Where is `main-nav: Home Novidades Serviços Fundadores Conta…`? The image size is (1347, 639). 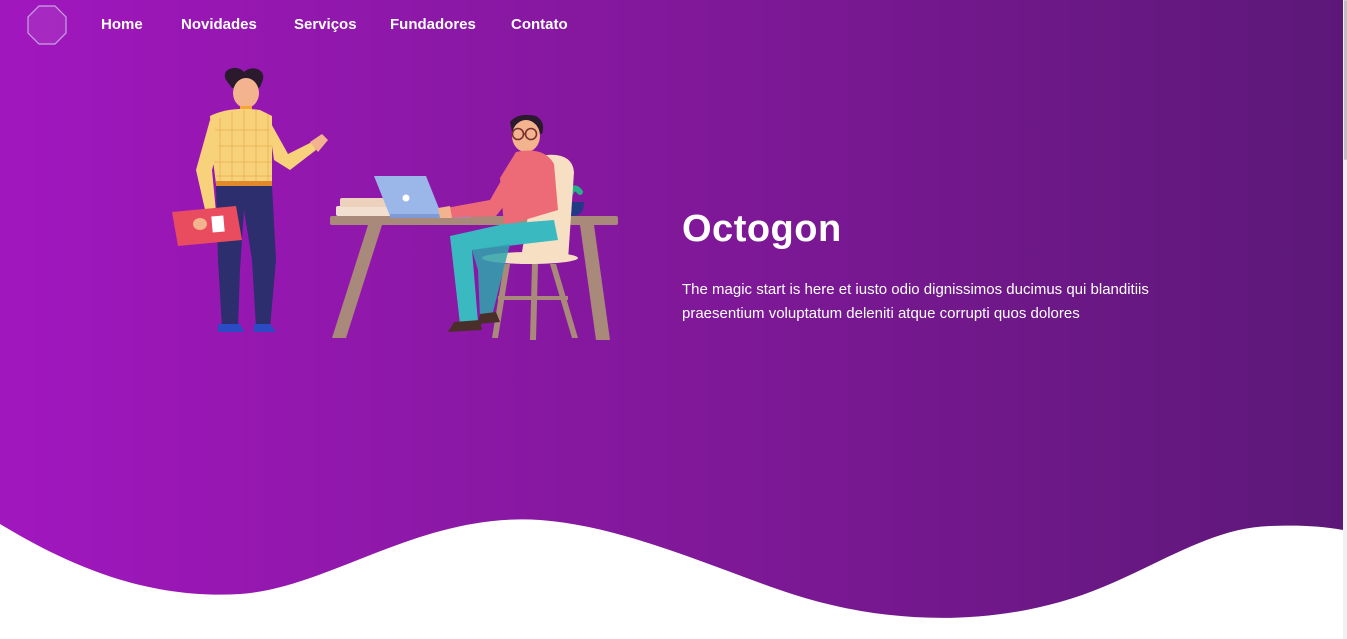
main-nav: Home Novidades Serviços Fundadores Conta… is located at coordinates (350, 26).